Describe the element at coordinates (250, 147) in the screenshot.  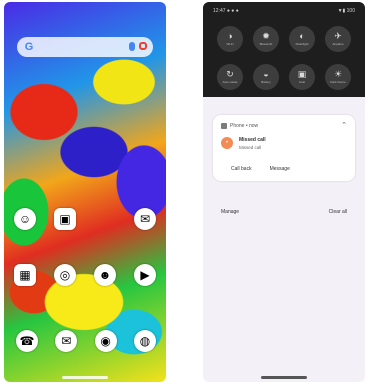
I see `notification-text: Missed call` at that location.